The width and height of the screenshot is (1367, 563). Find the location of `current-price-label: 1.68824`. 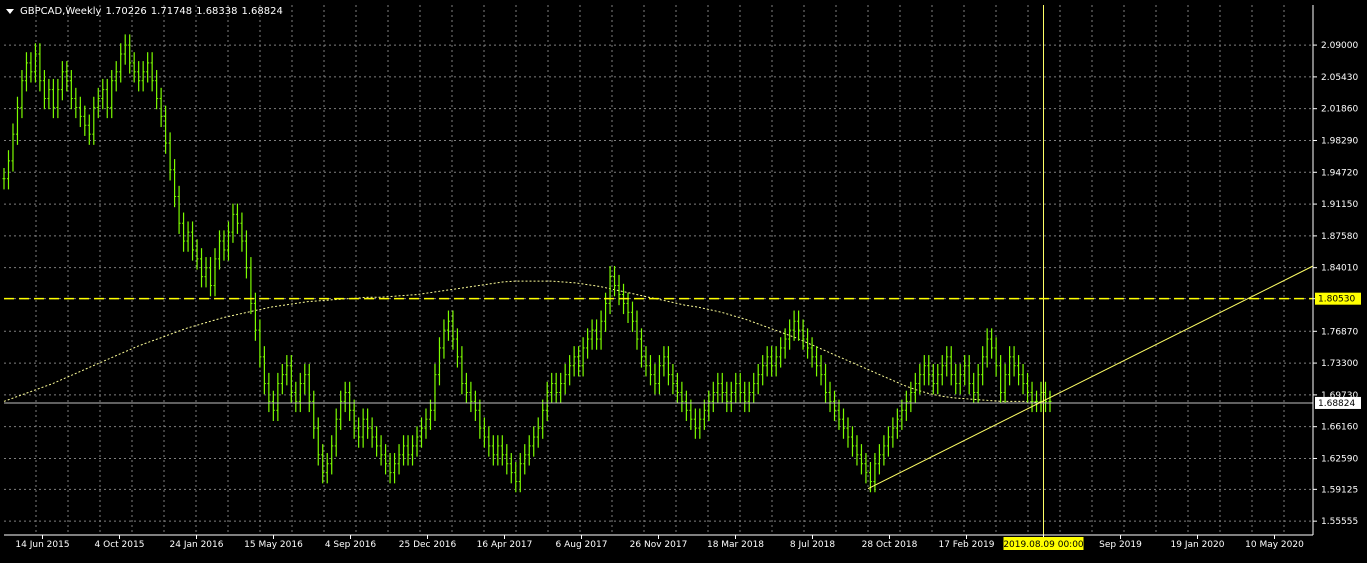

current-price-label: 1.68824 is located at coordinates (1336, 404).